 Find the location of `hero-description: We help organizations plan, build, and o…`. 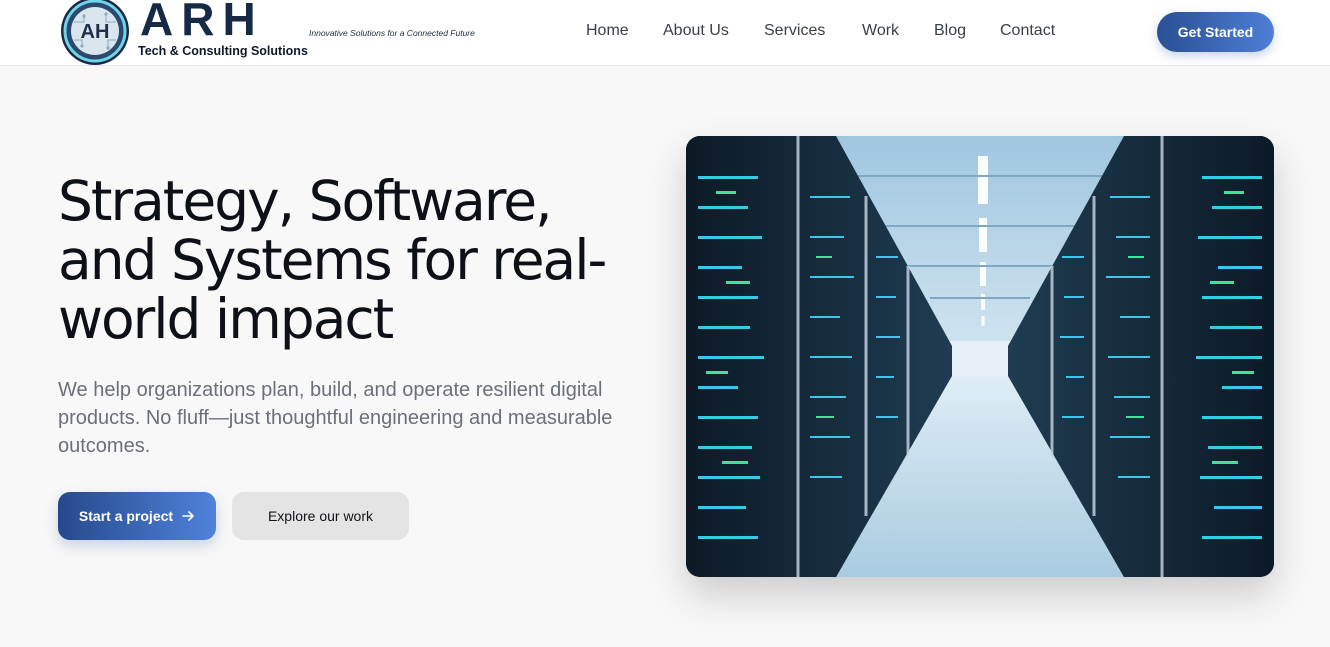

hero-description: We help organizations plan, build, and o… is located at coordinates (335, 418).